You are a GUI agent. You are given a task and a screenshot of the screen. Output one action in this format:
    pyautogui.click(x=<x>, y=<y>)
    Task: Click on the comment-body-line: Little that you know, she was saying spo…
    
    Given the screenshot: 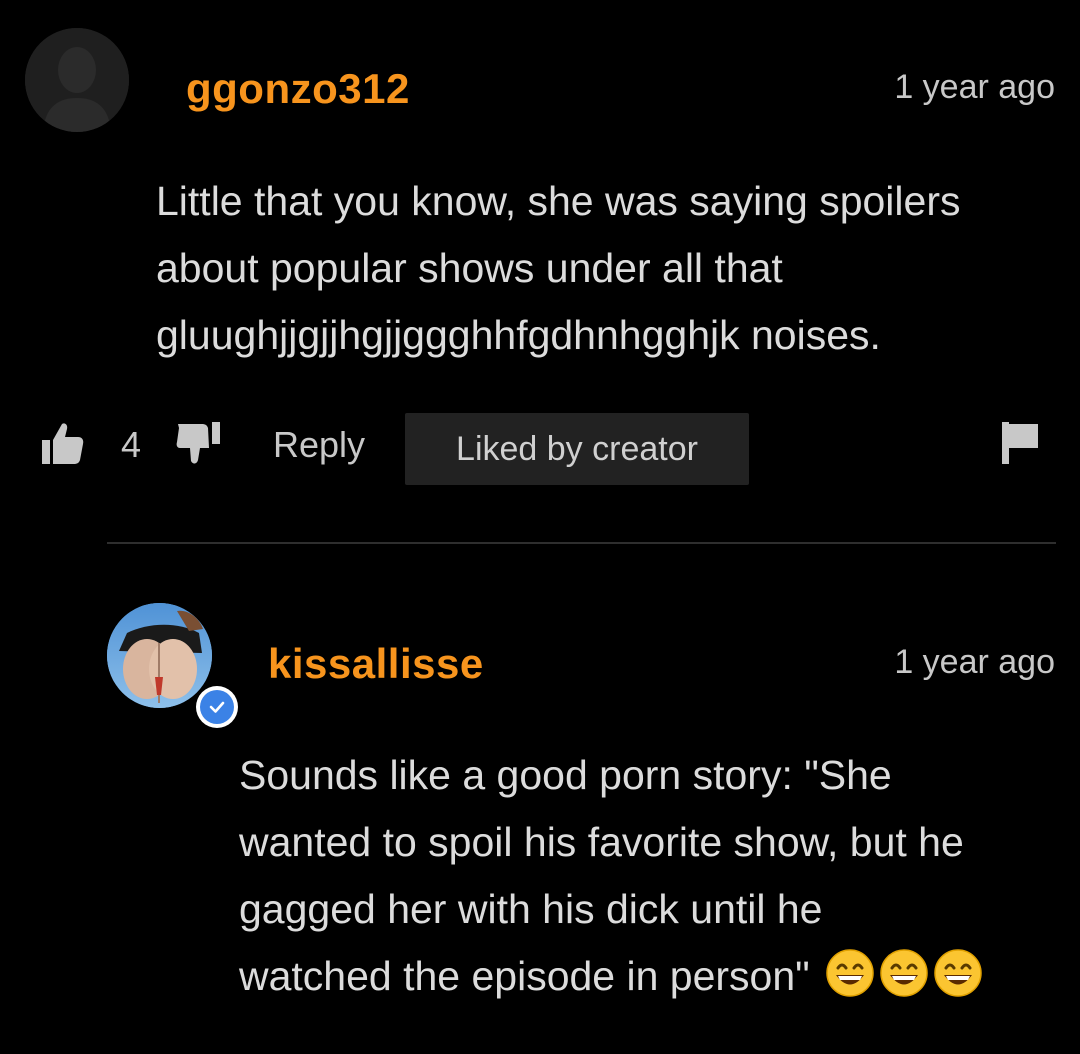 What is the action you would take?
    pyautogui.click(x=558, y=201)
    